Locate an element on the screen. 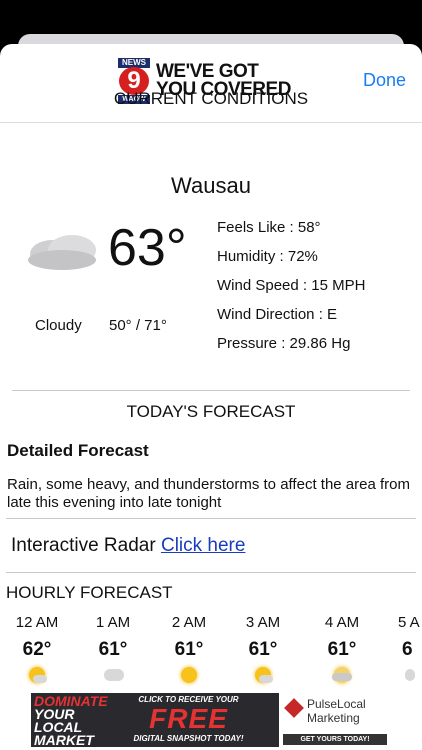 This screenshot has width=422, height=750. hour-temp: 62° is located at coordinates (37, 649).